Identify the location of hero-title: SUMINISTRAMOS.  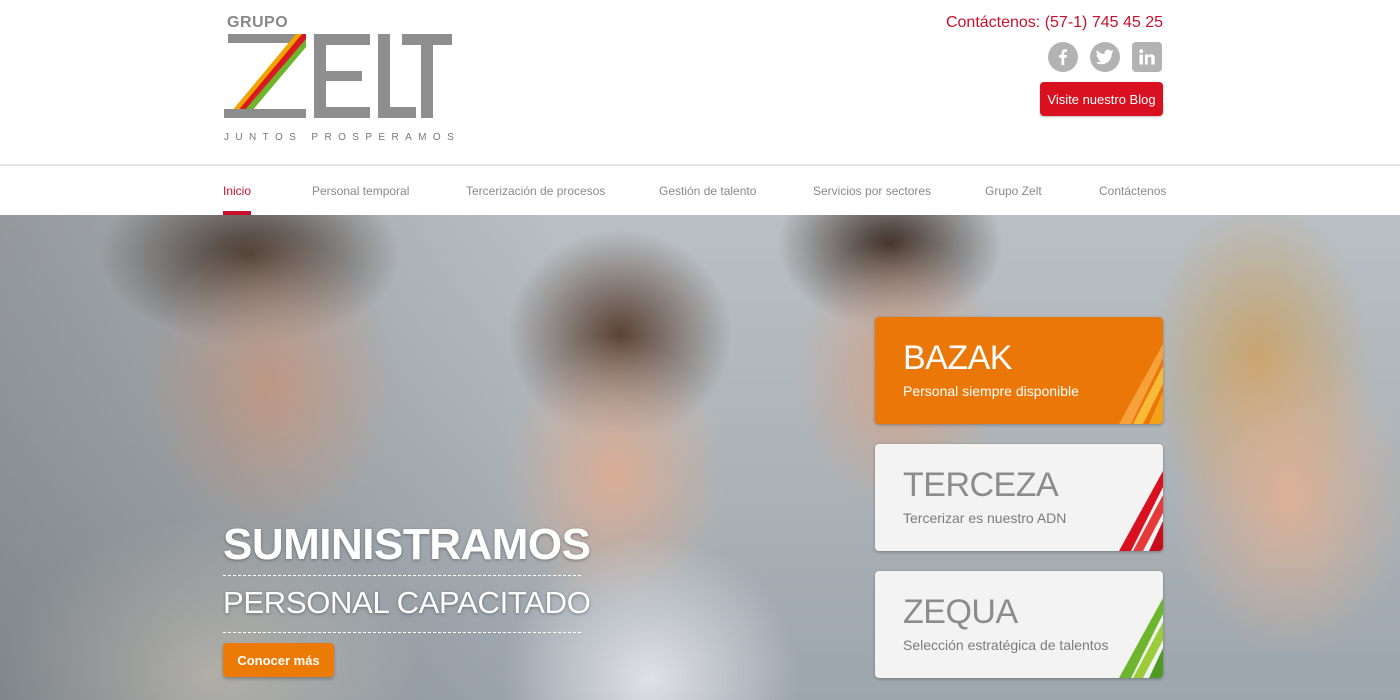
(407, 544).